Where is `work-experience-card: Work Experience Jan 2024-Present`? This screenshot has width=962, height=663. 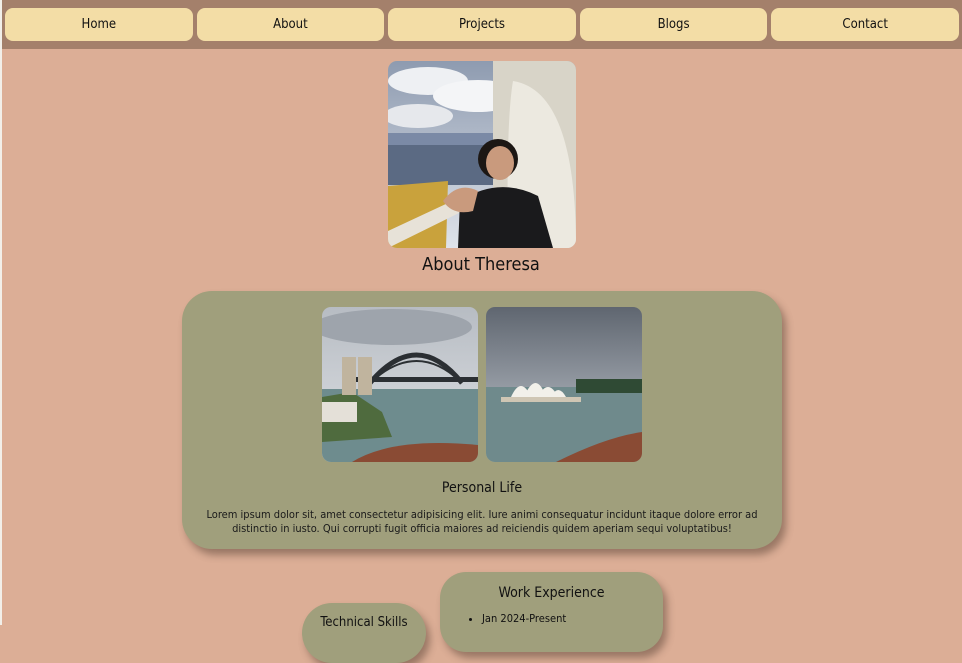
work-experience-card: Work Experience Jan 2024-Present is located at coordinates (551, 612).